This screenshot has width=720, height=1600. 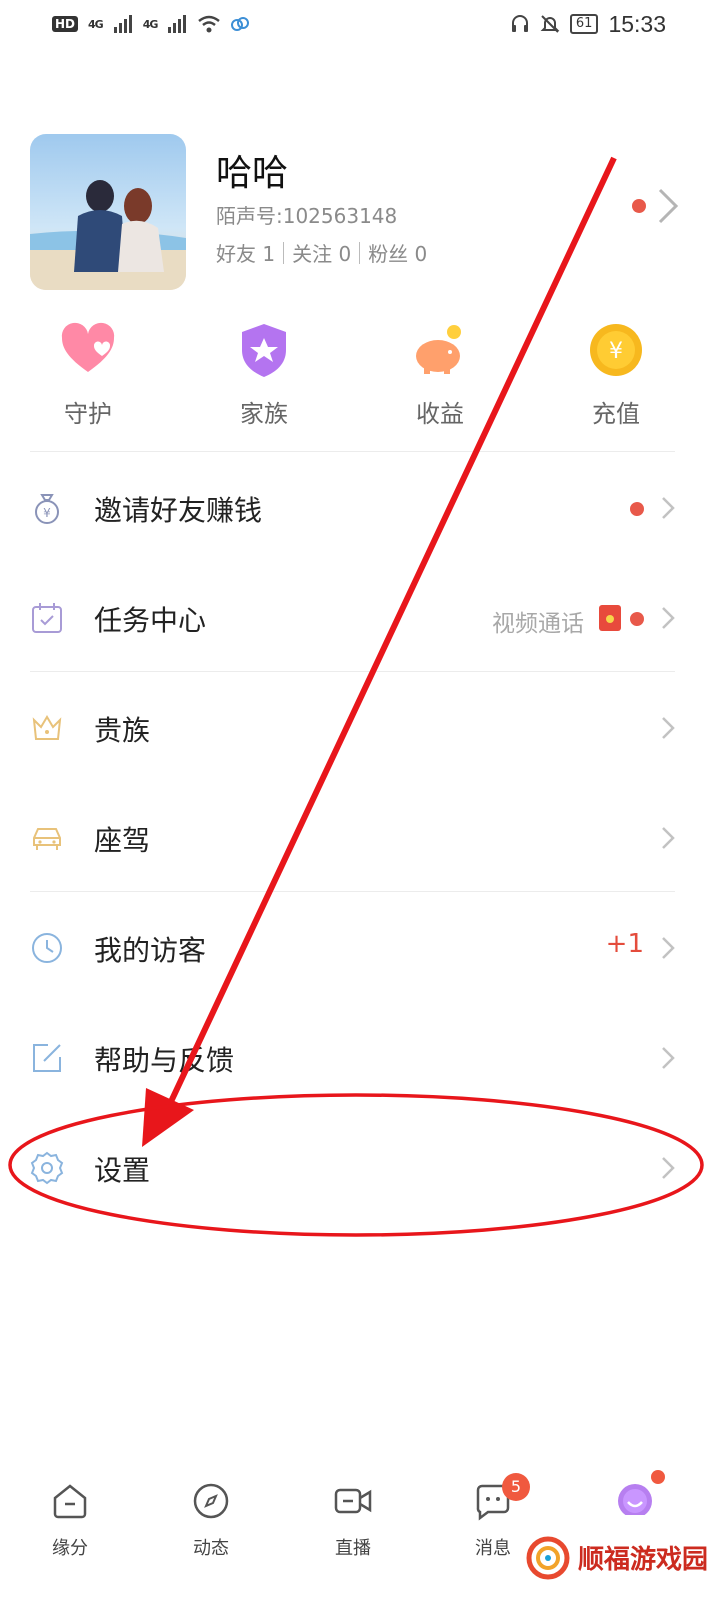 What do you see at coordinates (538, 624) in the screenshot?
I see `task-hint-text: 视频通话` at bounding box center [538, 624].